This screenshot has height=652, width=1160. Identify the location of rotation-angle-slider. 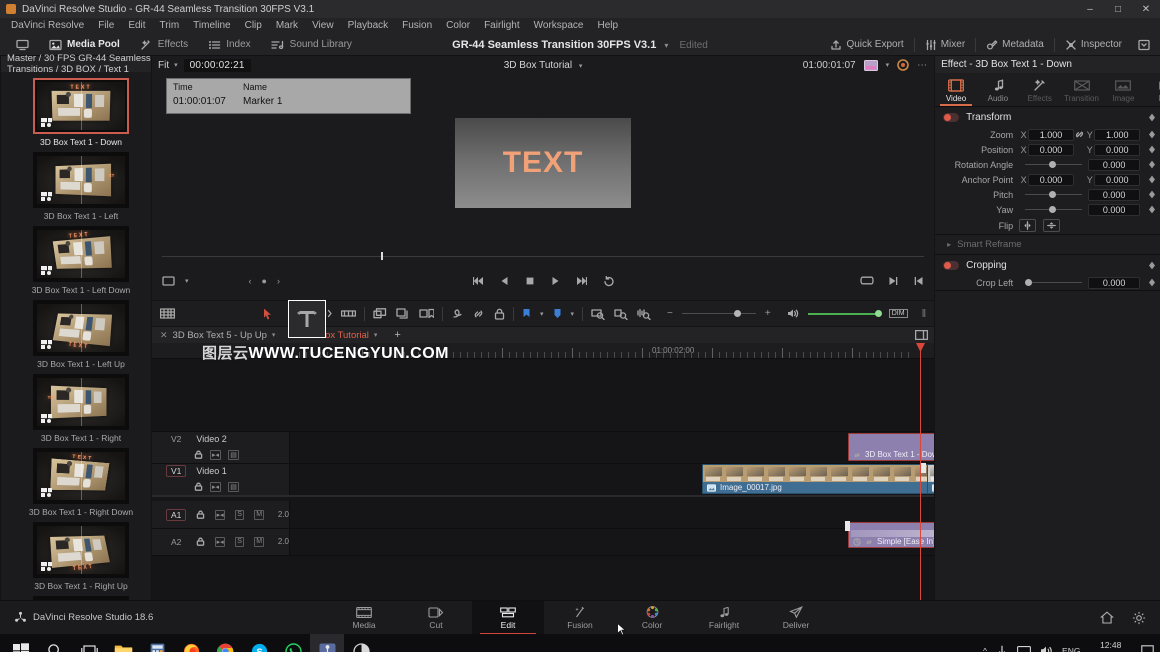
(1054, 164).